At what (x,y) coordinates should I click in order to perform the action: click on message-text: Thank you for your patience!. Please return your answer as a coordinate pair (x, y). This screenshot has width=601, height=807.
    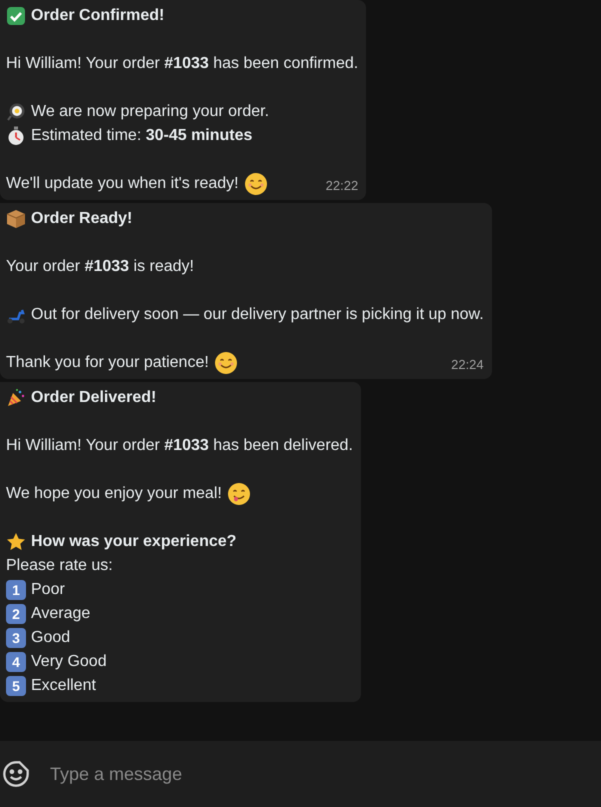
    Looking at the image, I should click on (107, 363).